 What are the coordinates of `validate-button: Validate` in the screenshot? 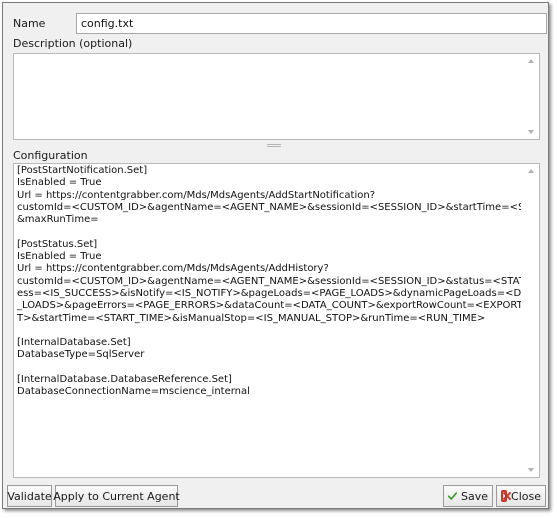 It's located at (29, 496).